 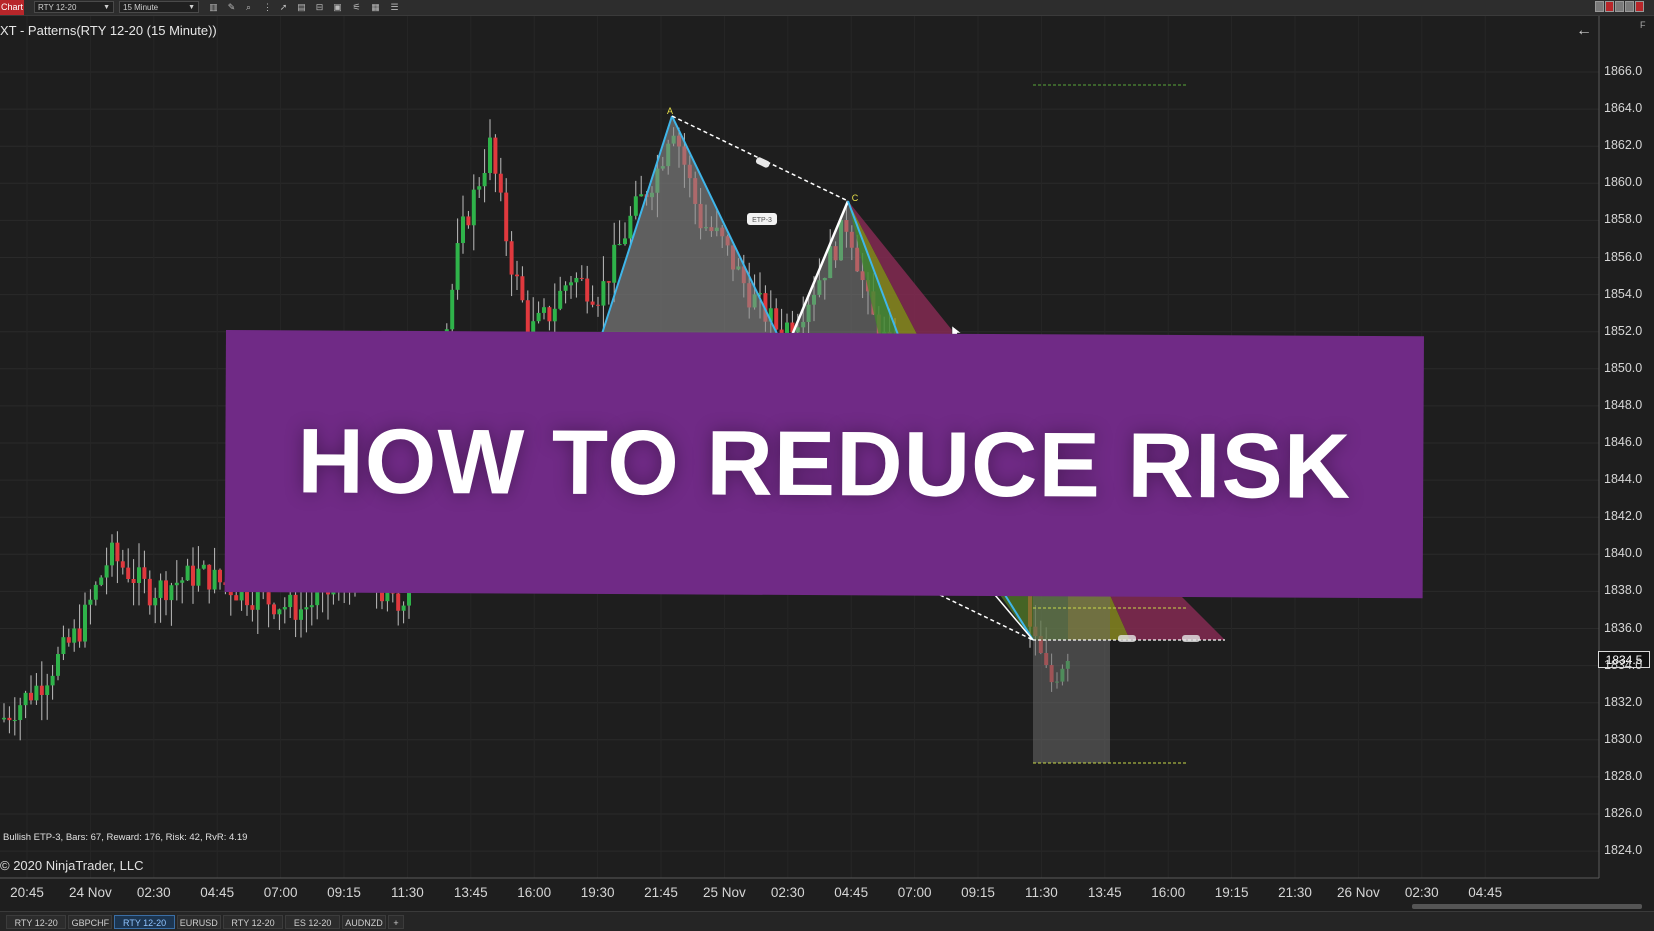 I want to click on close-button, so click(x=1639, y=6).